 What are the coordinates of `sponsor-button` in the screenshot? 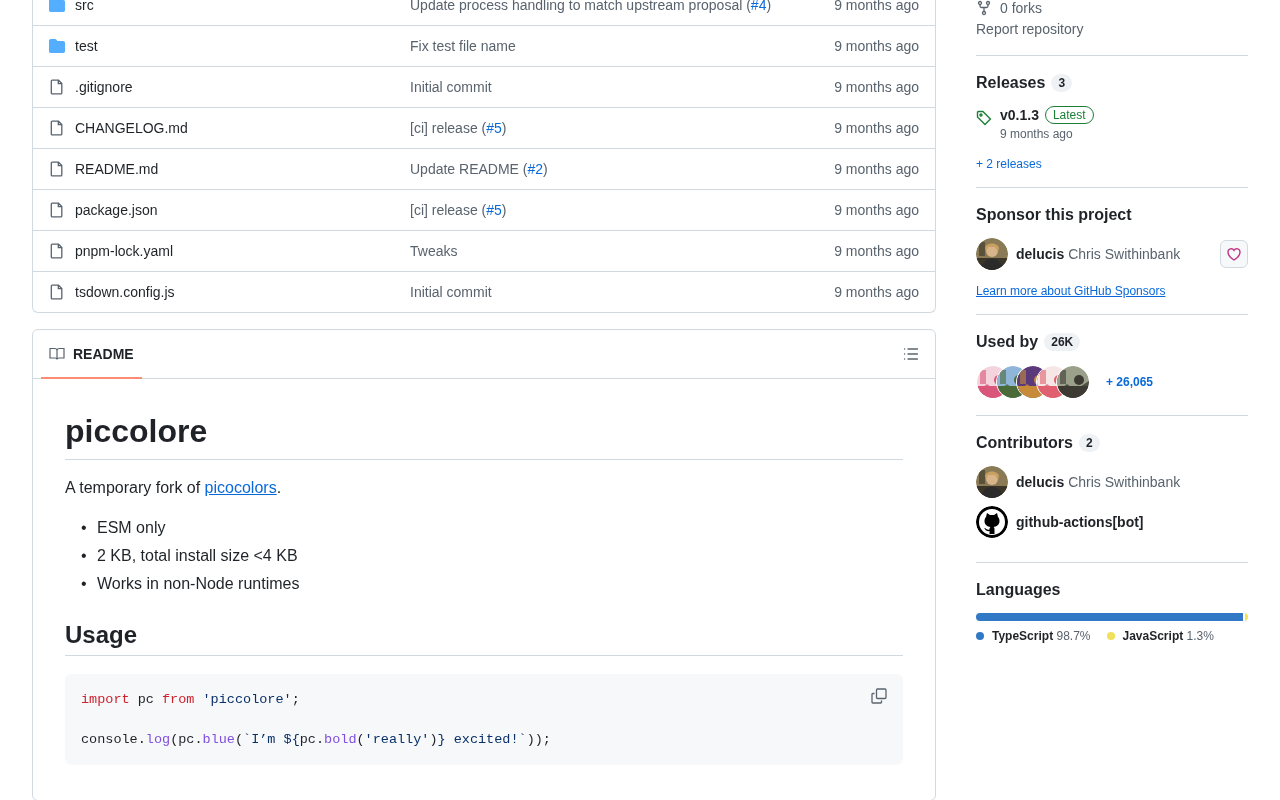 It's located at (1234, 254).